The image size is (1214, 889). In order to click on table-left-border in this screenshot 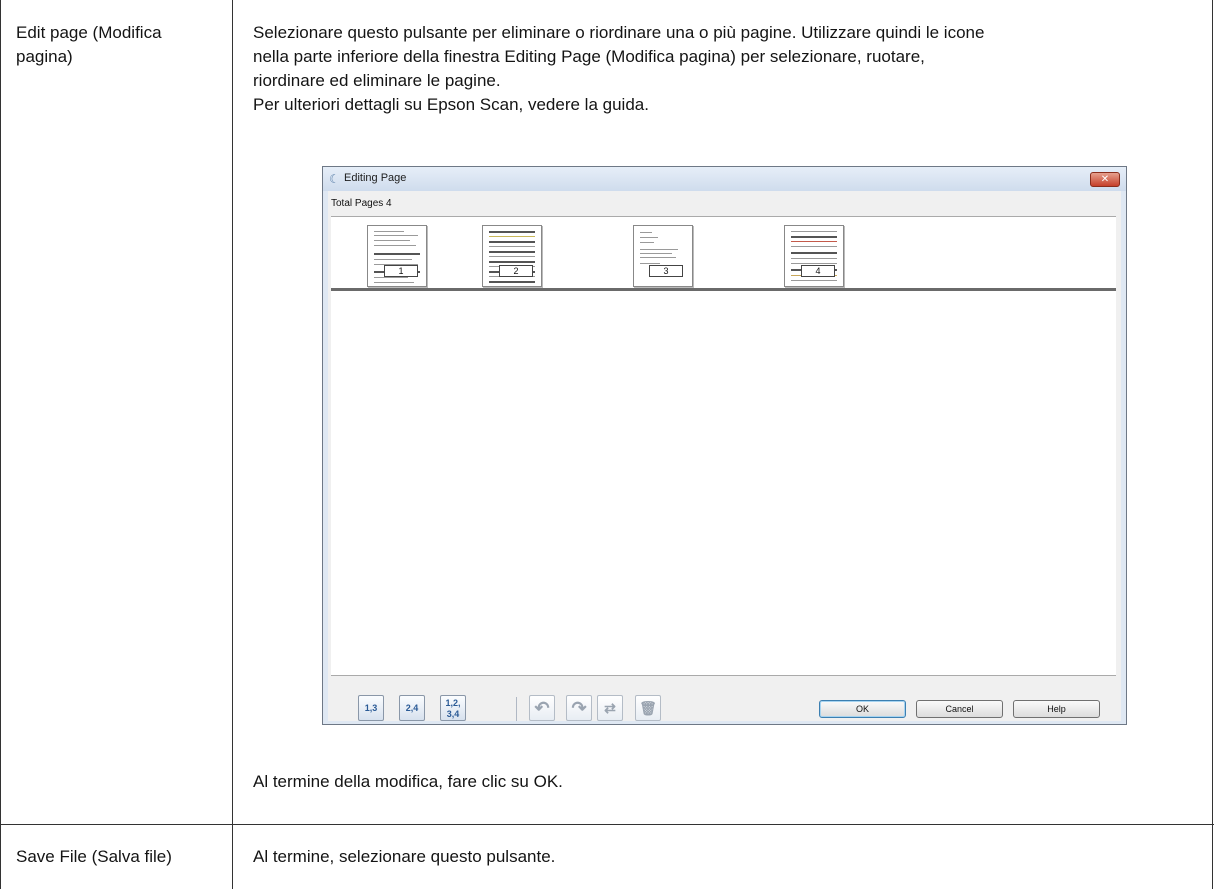, I will do `click(0, 444)`.